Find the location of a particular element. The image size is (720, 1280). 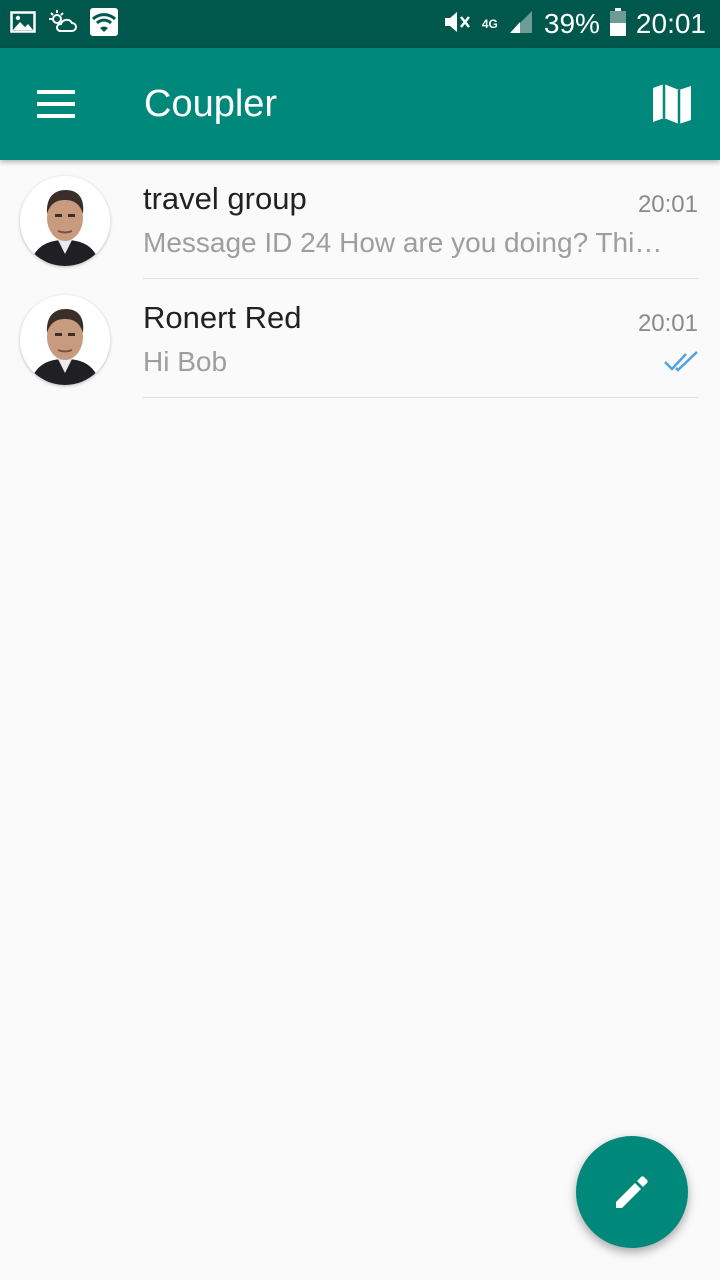

compose-button is located at coordinates (632, 1192).